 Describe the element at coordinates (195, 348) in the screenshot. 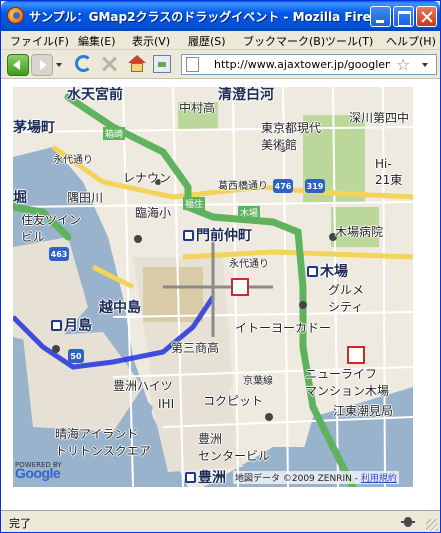

I see `place-label: 第三商高` at that location.